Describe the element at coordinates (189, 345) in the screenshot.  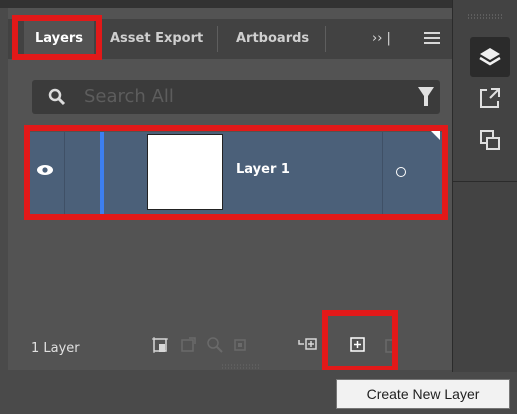
I see `export-selection-icon` at that location.